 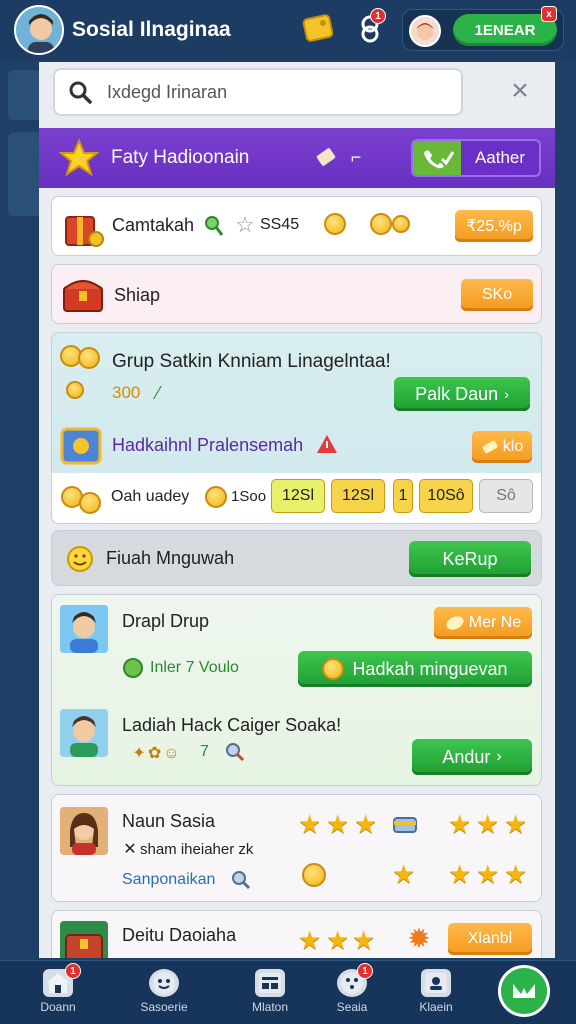 I want to click on nav-item-social: Sasoerie, so click(x=164, y=992).